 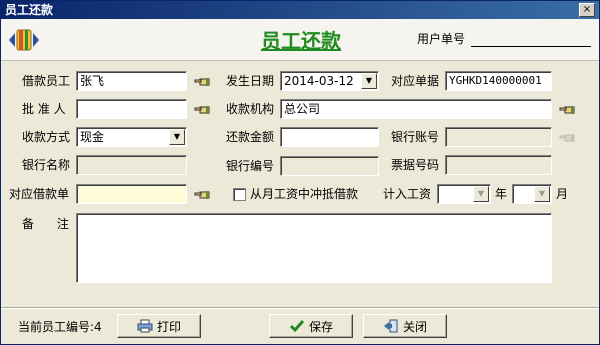 I want to click on window-title: 员工还款, so click(x=29, y=10).